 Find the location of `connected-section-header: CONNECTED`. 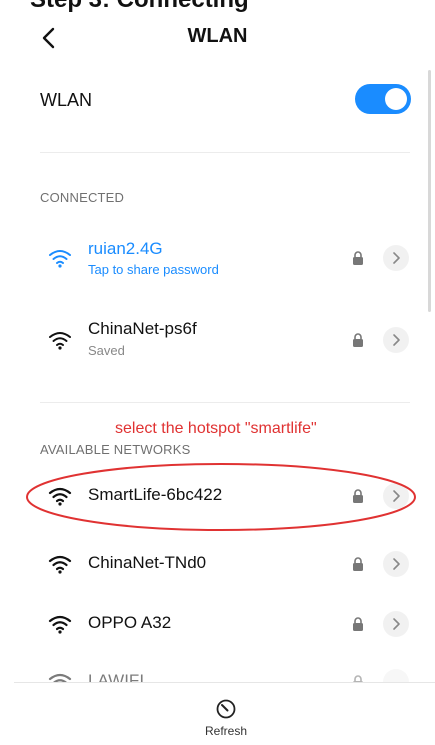

connected-section-header: CONNECTED is located at coordinates (82, 197).